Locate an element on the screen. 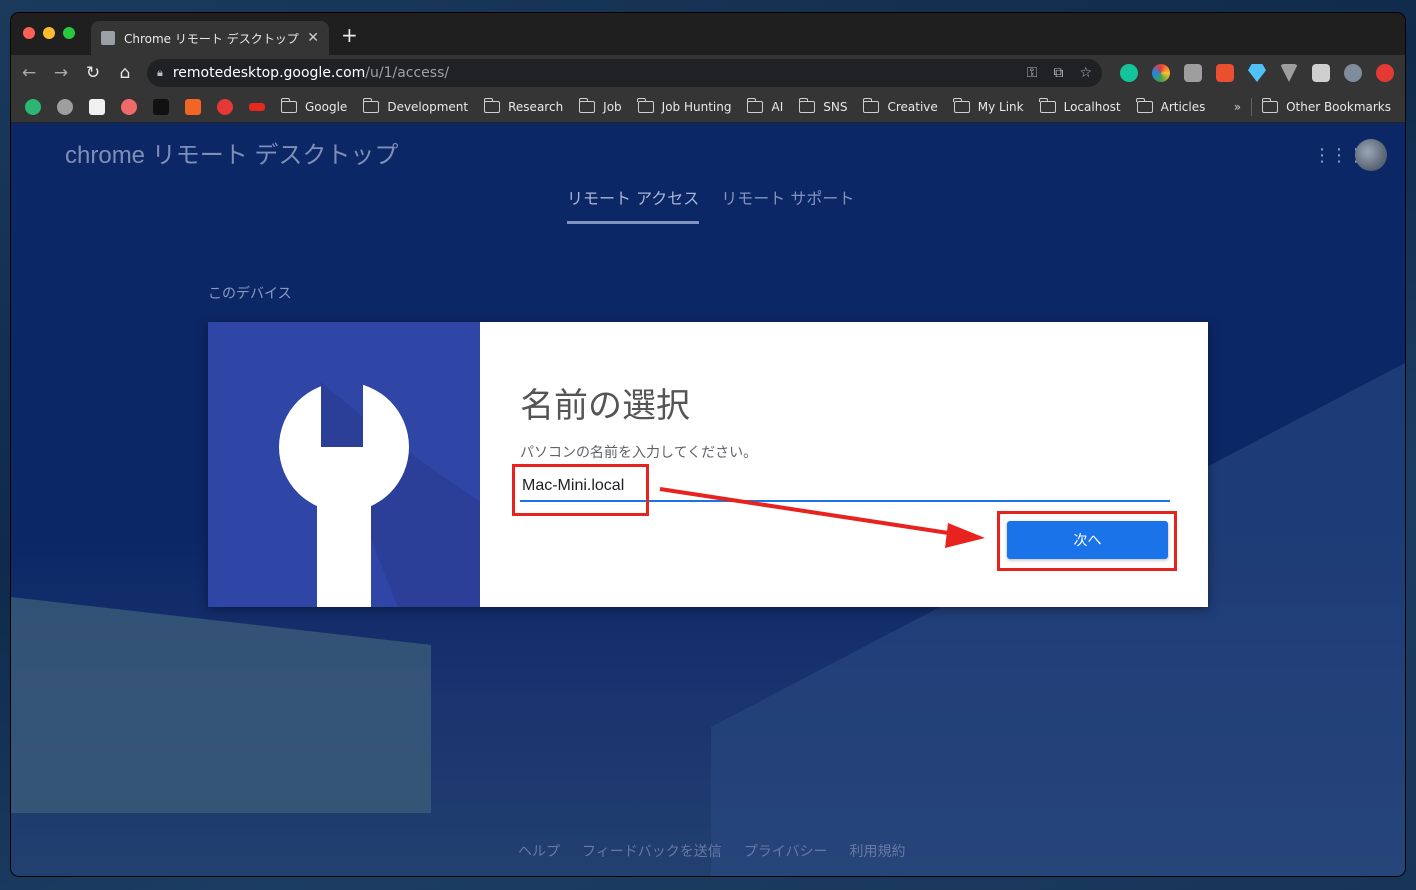 The image size is (1416, 890). star-icon: ☆ is located at coordinates (1085, 73).